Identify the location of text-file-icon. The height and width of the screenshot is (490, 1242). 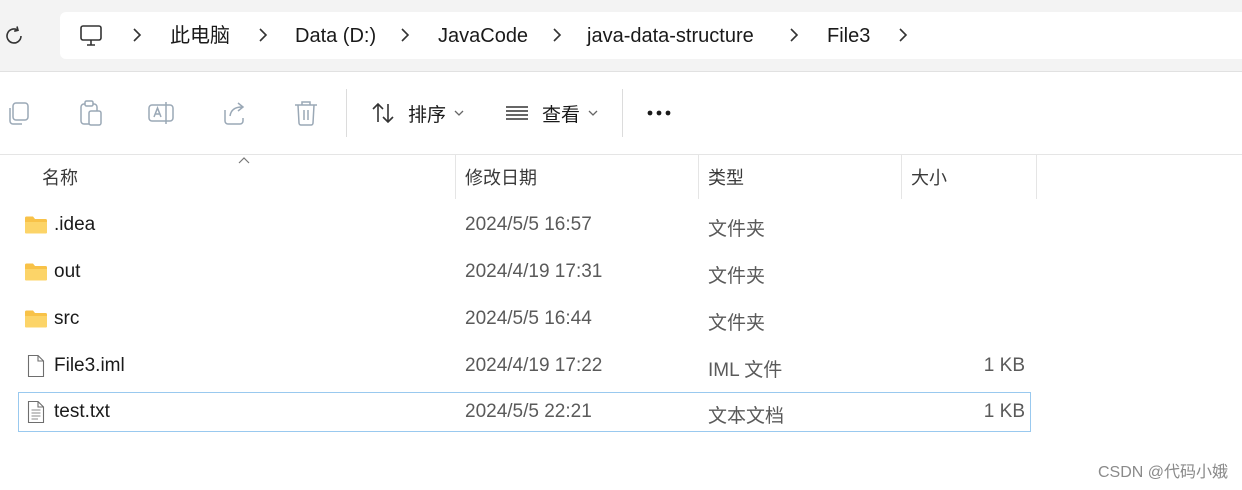
(36, 412).